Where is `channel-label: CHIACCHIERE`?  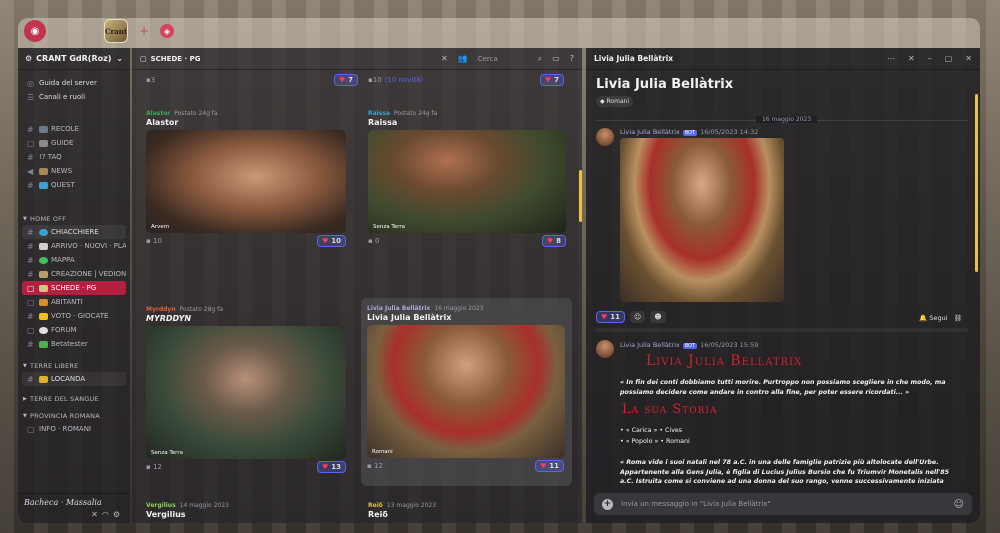
channel-label: CHIACCHIERE is located at coordinates (75, 232).